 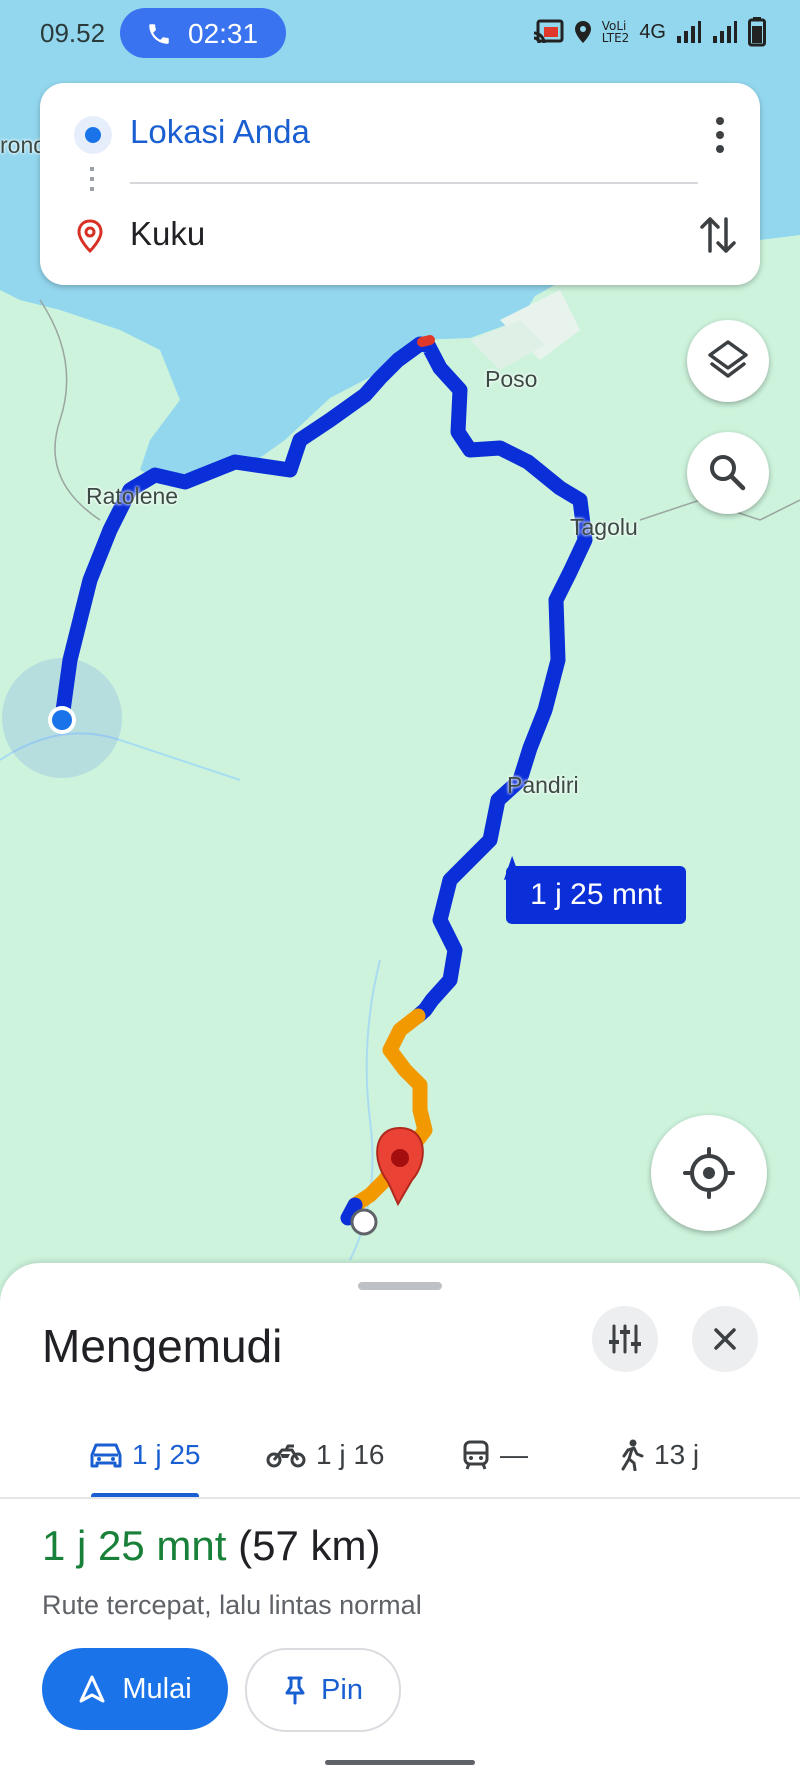 I want to click on signal-1-icon, so click(x=689, y=32).